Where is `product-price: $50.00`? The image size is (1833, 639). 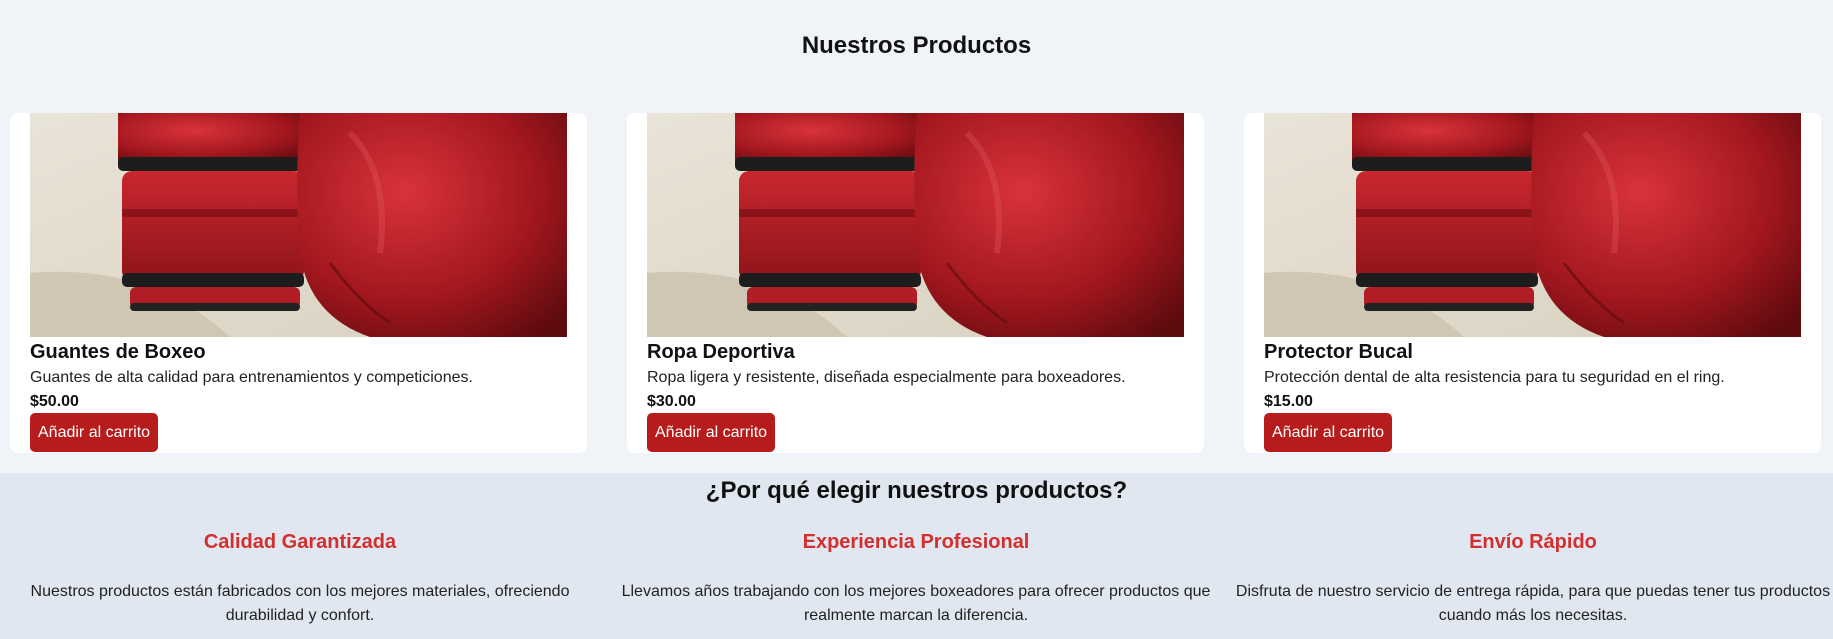 product-price: $50.00 is located at coordinates (54, 401).